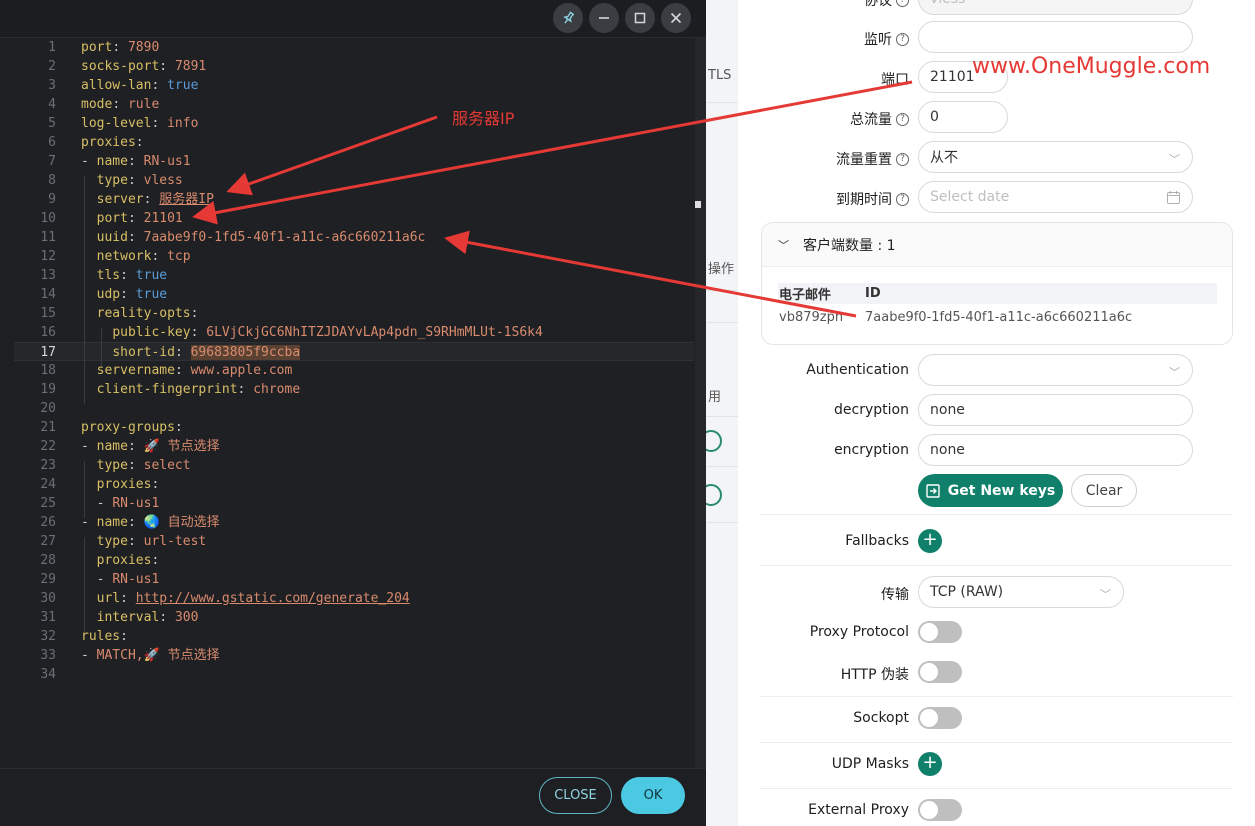 The image size is (1255, 826). Describe the element at coordinates (354, 560) in the screenshot. I see `code-line: 28 proxies:` at that location.